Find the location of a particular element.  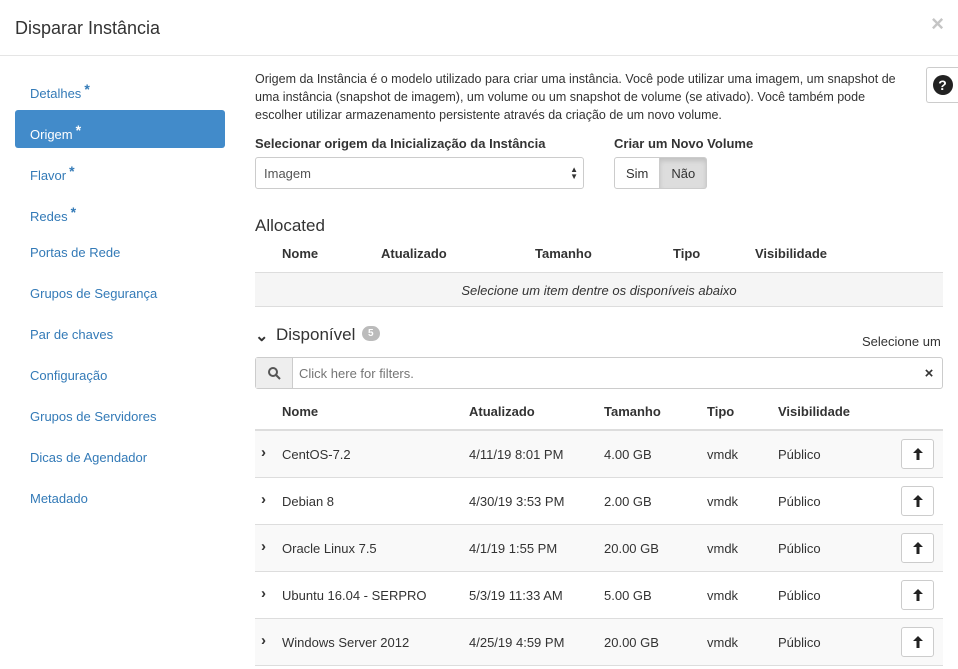

modal-title: Disparar Instância is located at coordinates (88, 28).